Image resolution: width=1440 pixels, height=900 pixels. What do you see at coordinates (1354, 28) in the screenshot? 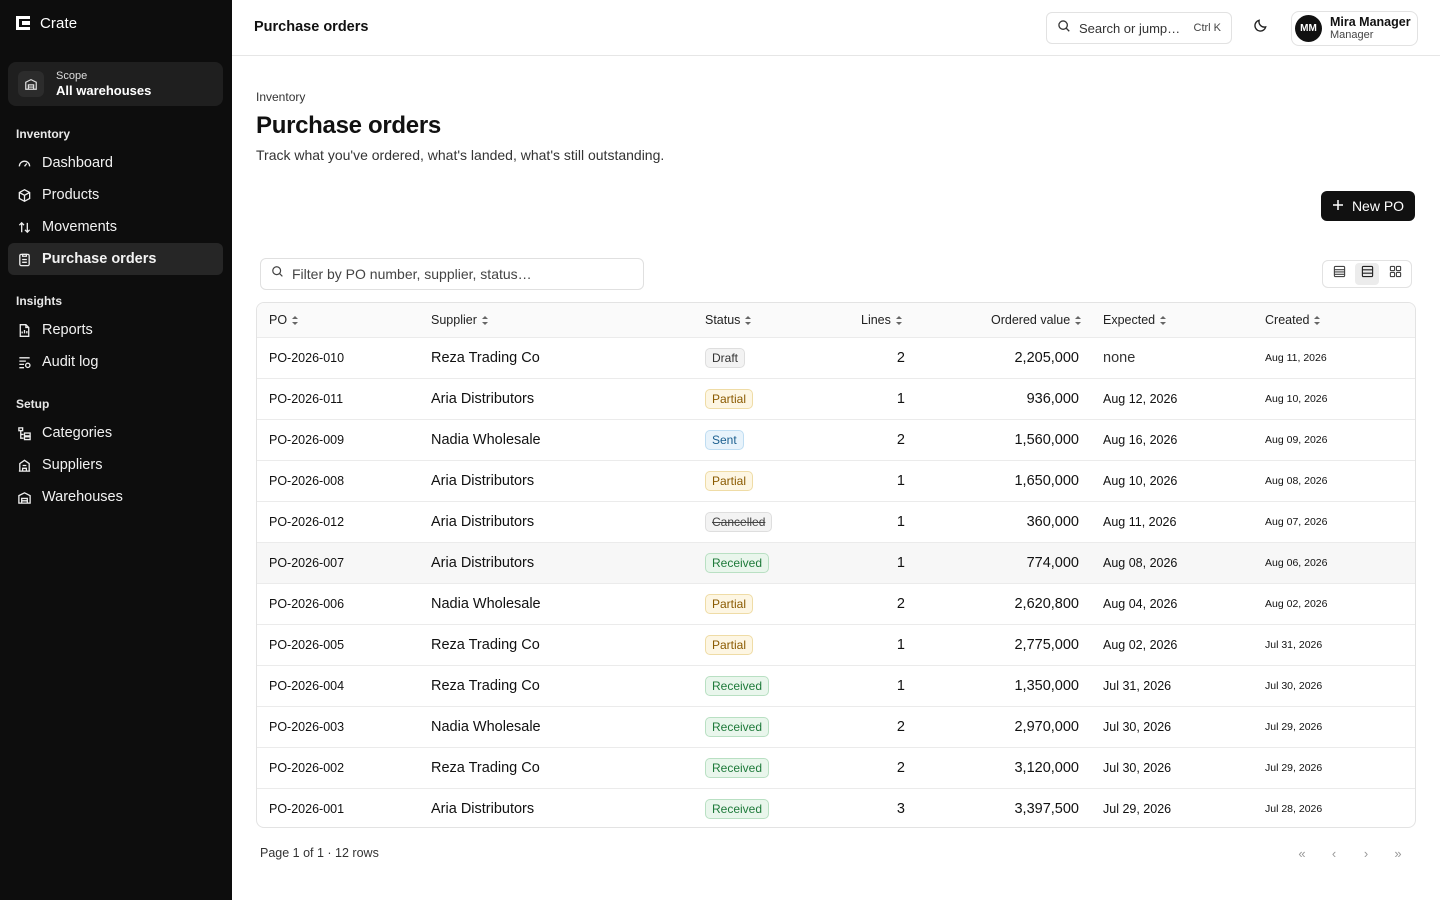
I see `user-menu-button: MM Mira Manager Manager` at bounding box center [1354, 28].